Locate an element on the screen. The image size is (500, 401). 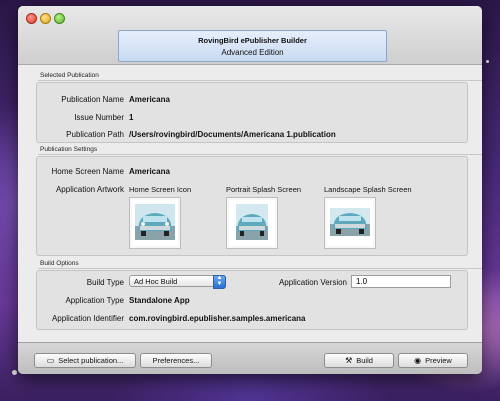
issue-number-value: 1 is located at coordinates (131, 117).